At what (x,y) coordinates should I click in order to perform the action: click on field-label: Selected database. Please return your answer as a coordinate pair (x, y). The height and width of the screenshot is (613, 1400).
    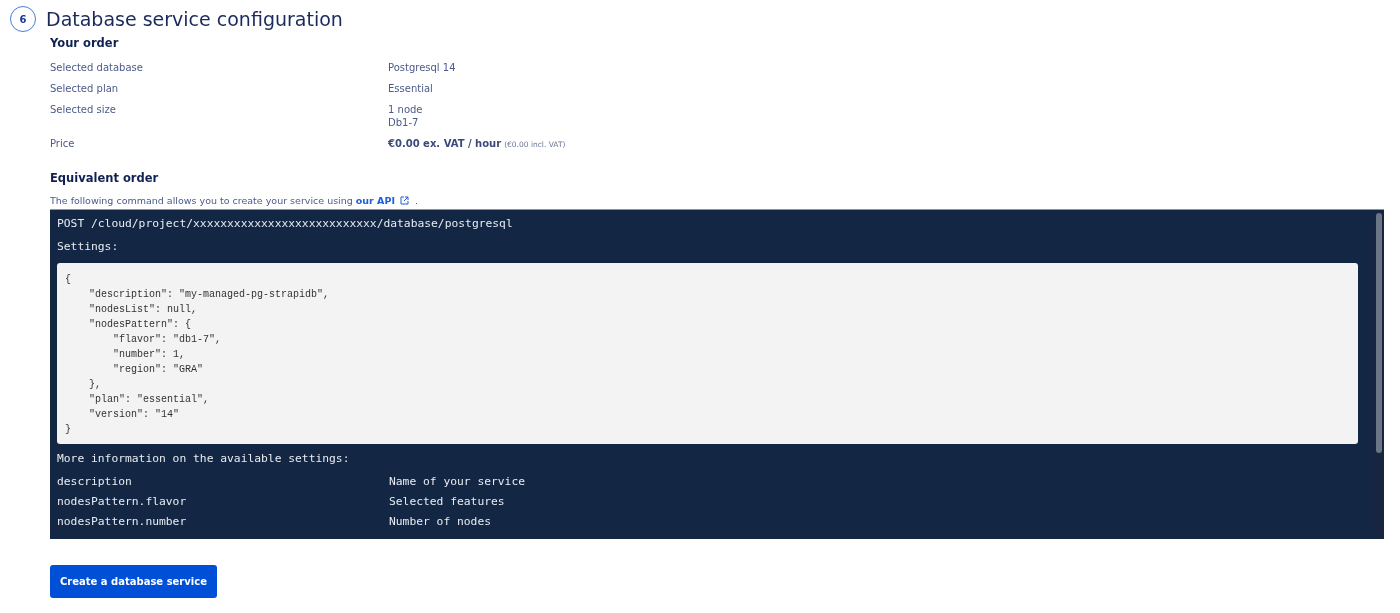
    Looking at the image, I should click on (97, 68).